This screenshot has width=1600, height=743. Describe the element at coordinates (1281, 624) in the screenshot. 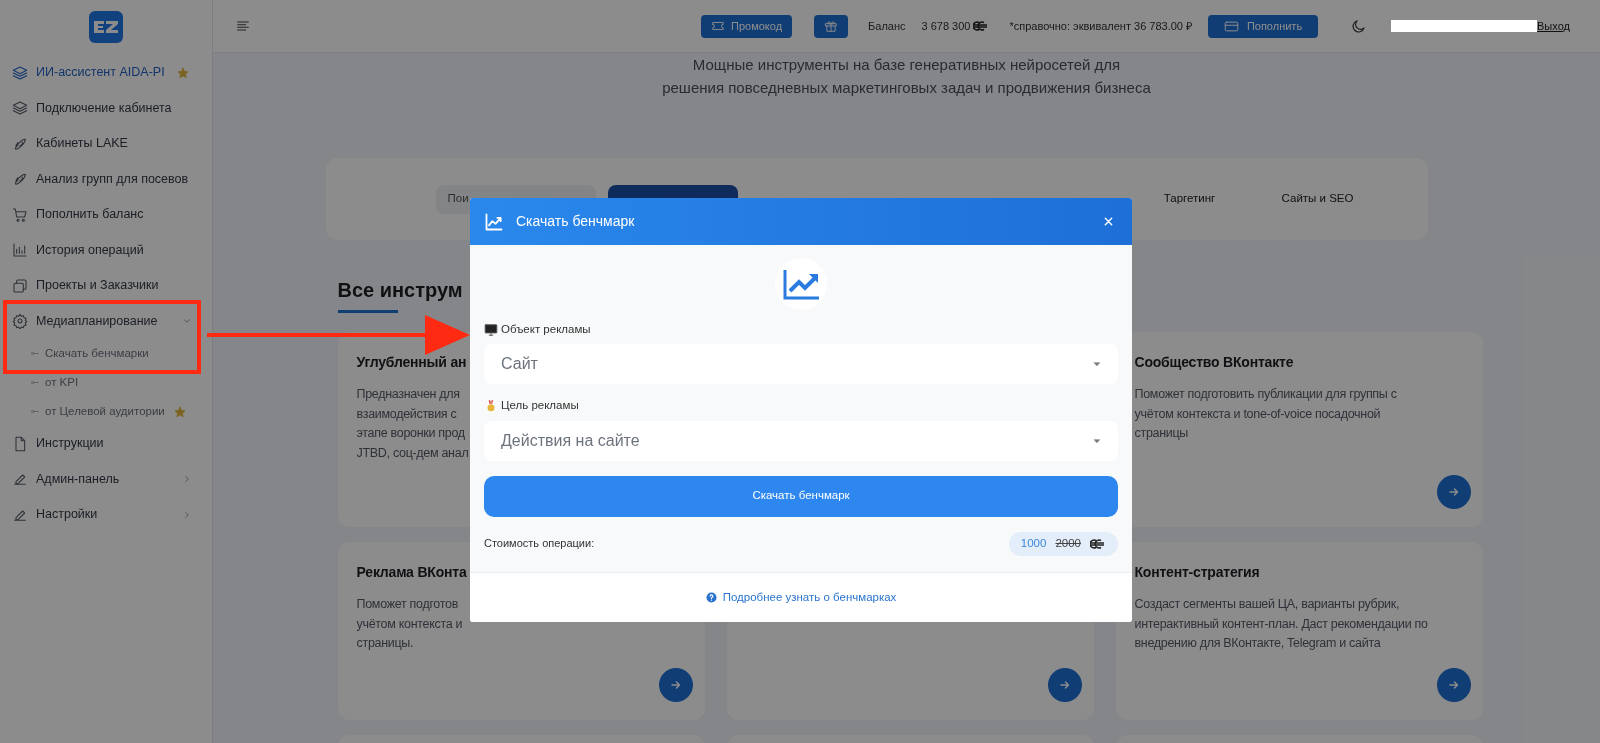

I see `card-description: Создаст сегменты вашей ЦА, варианты рубрик, интерактивный контент-план. Даст рекомендации по внедрению для ВКонтакте, Telegram и сайта` at that location.